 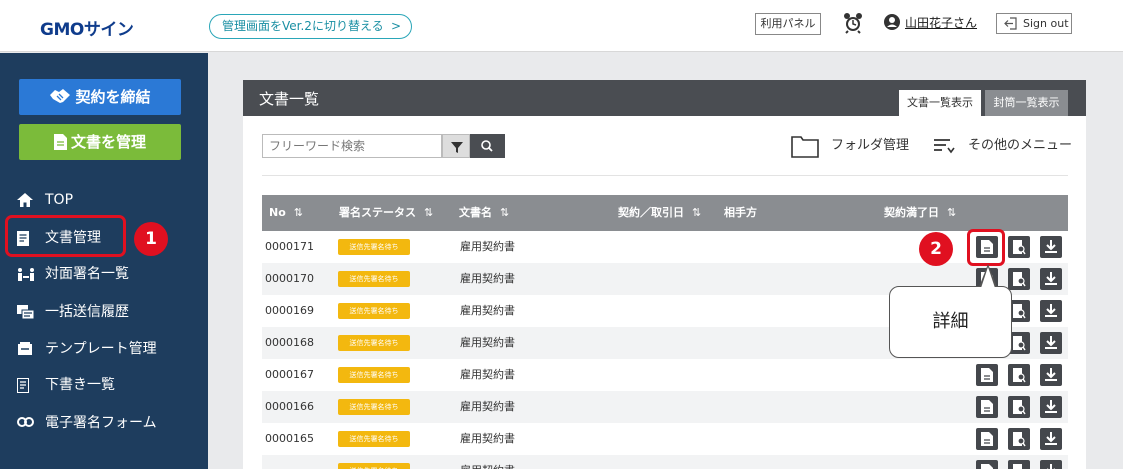 I want to click on sidebar-item-drafts: 下書き一覧, so click(x=107, y=385).